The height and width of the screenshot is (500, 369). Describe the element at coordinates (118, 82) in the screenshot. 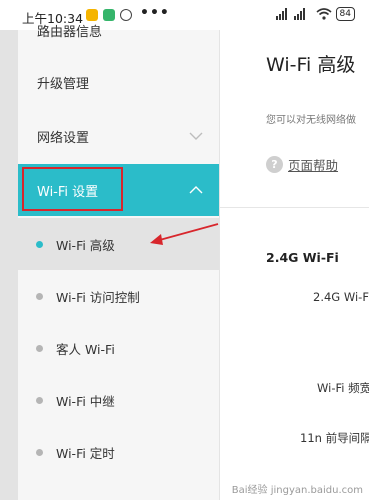

I see `sidebar-item-upgrade: 升级管理` at that location.